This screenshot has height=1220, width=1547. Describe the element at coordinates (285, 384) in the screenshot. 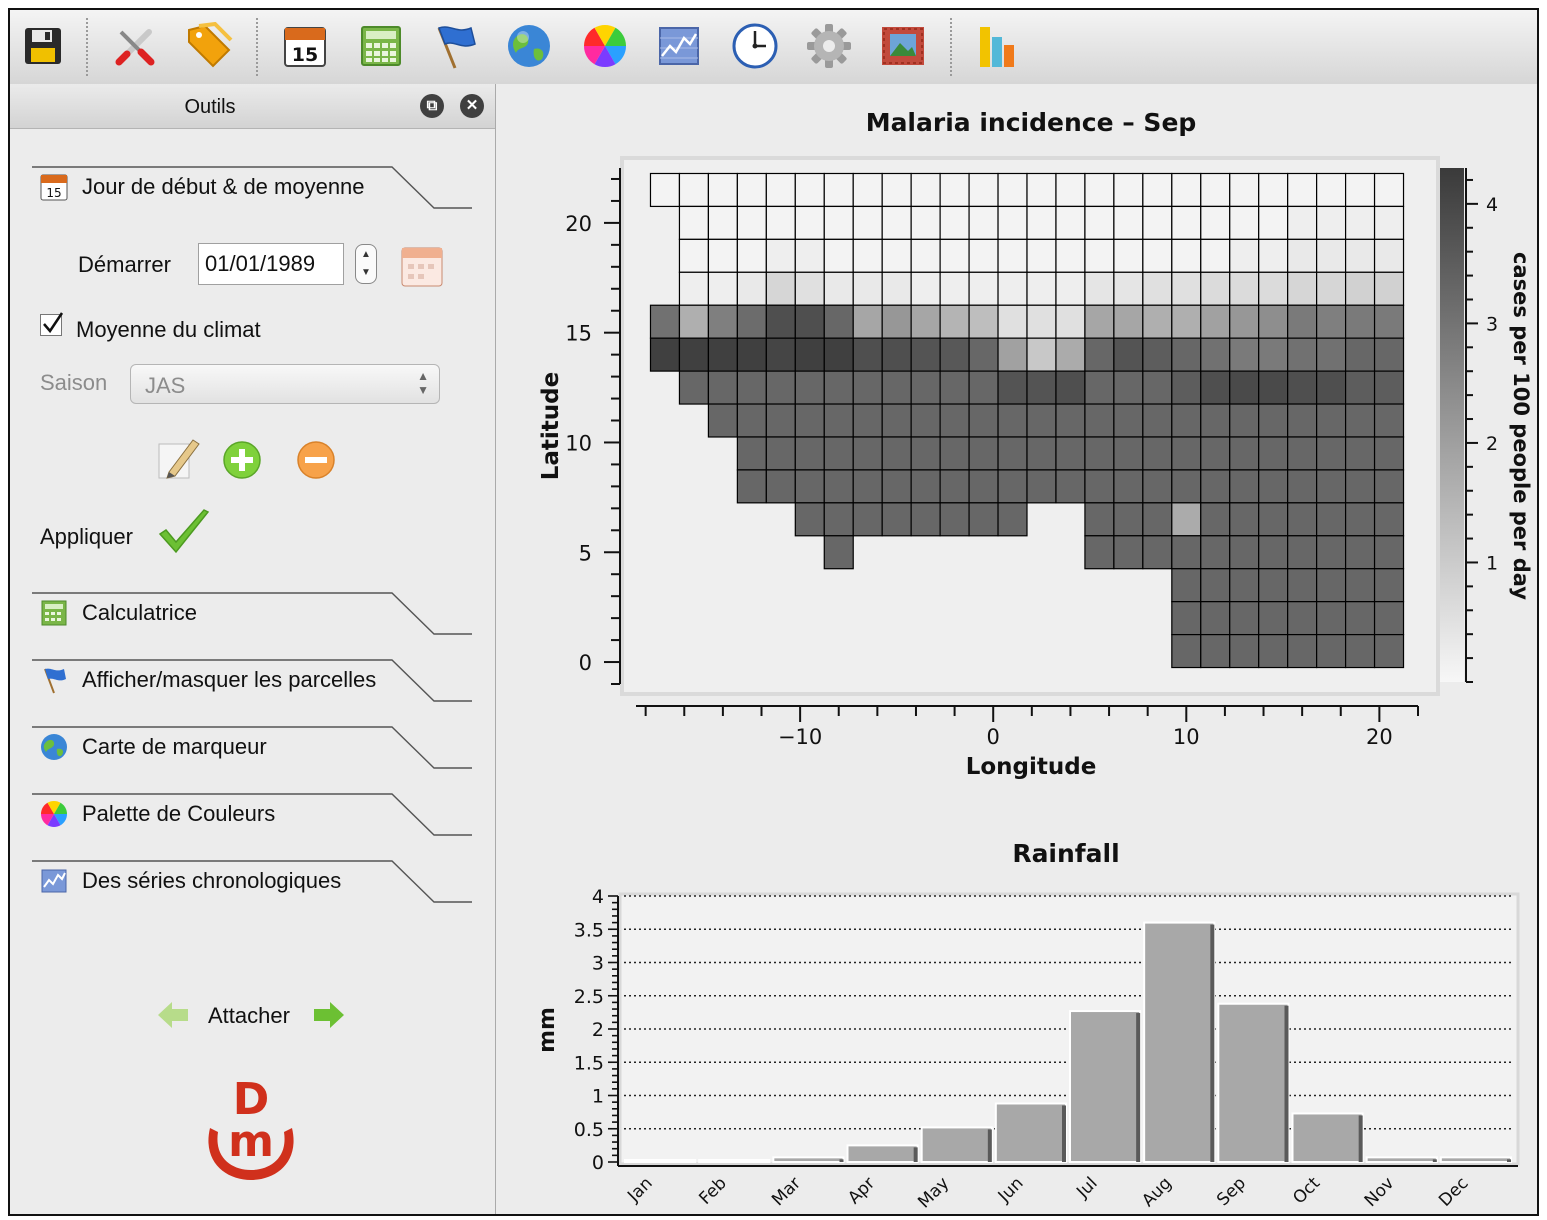

I see `season-select: JAS ▲ ▼` at that location.